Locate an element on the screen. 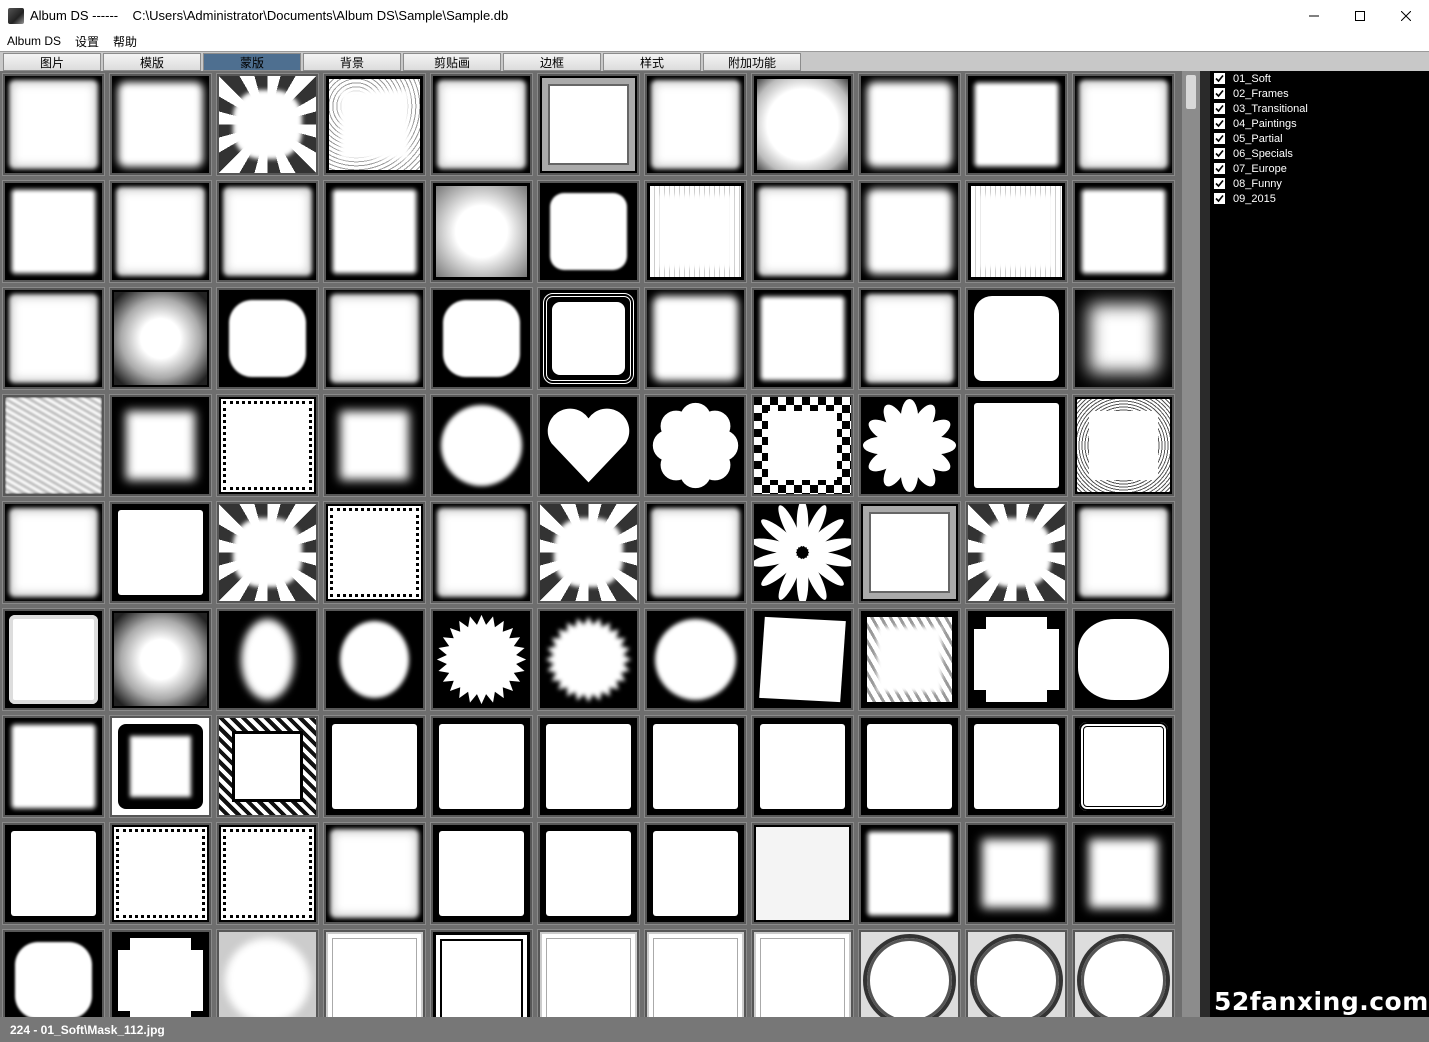 The height and width of the screenshot is (1042, 1429). category-item: 04_Paintings is located at coordinates (1261, 123).